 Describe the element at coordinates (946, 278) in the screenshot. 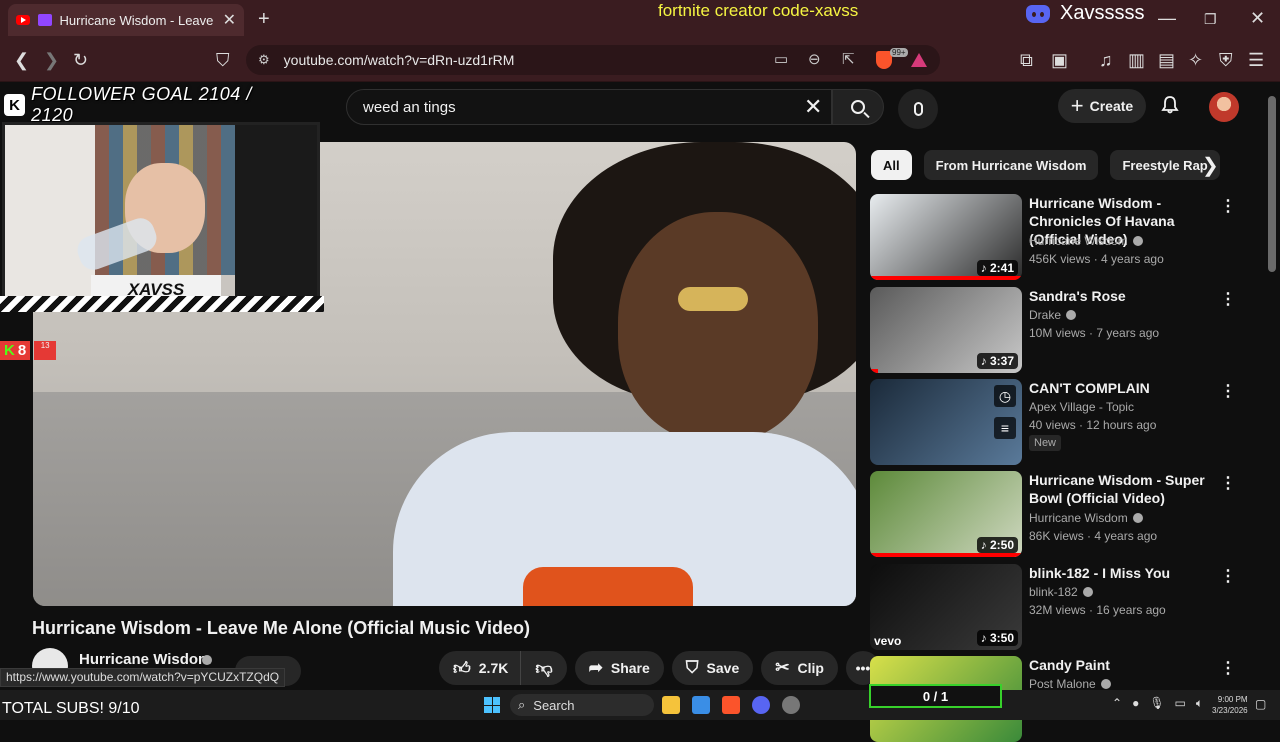

I see `watch-progress-bar` at that location.